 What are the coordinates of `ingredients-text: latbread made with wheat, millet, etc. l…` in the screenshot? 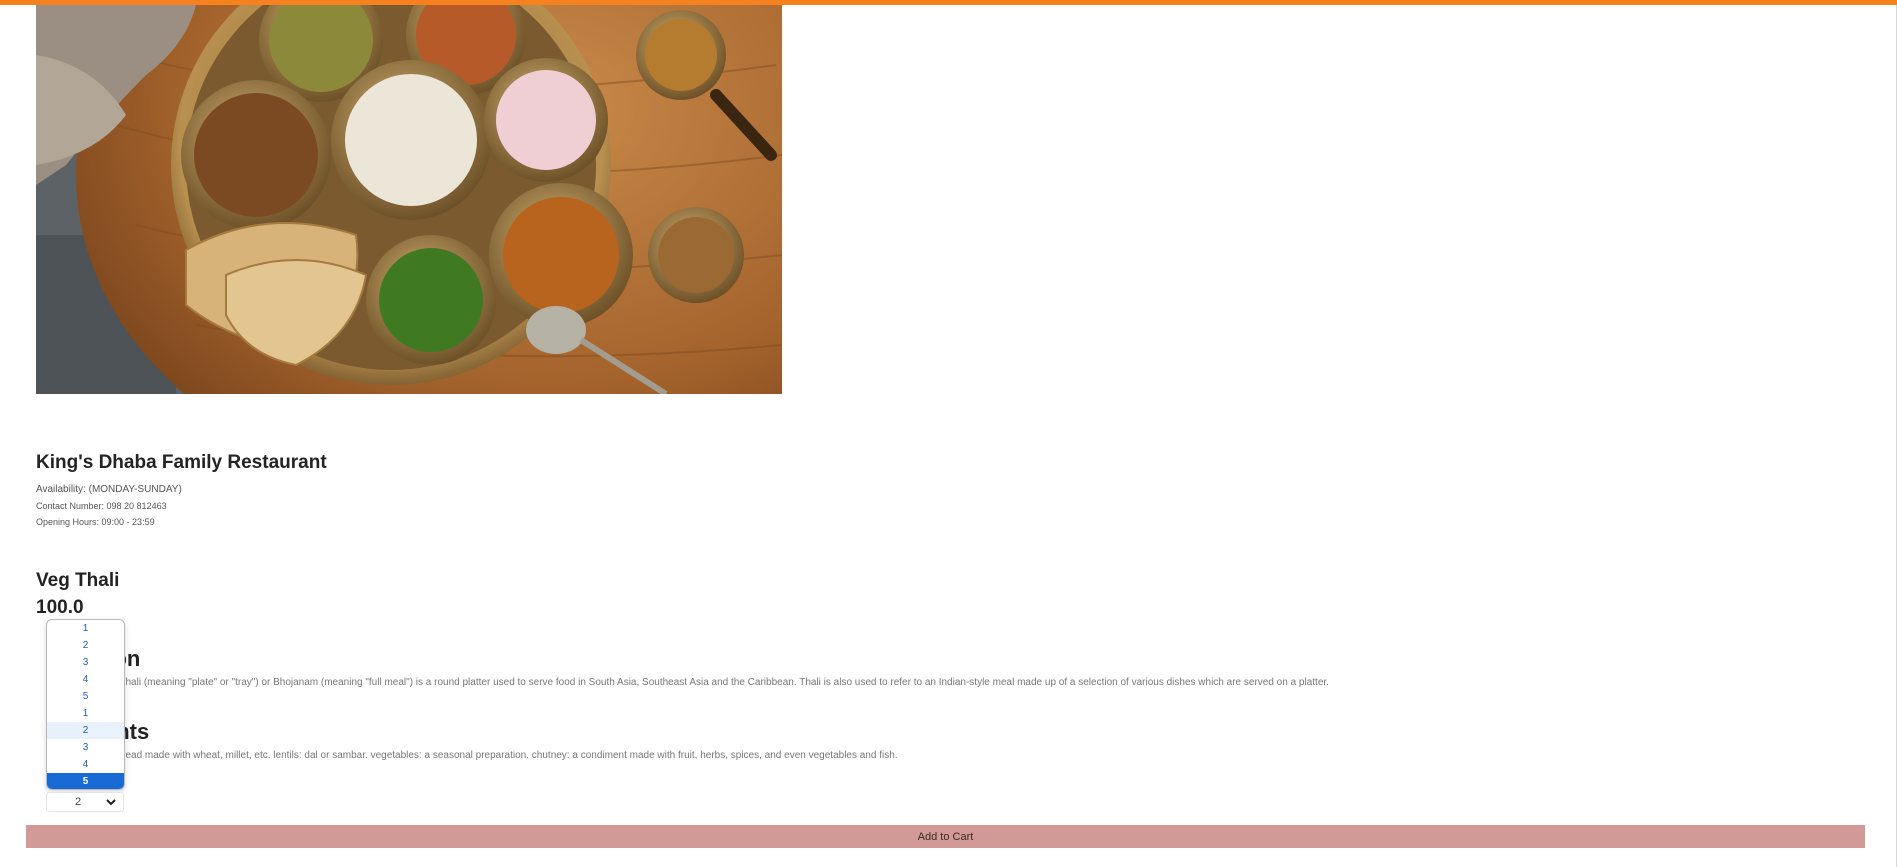 It's located at (502, 755).